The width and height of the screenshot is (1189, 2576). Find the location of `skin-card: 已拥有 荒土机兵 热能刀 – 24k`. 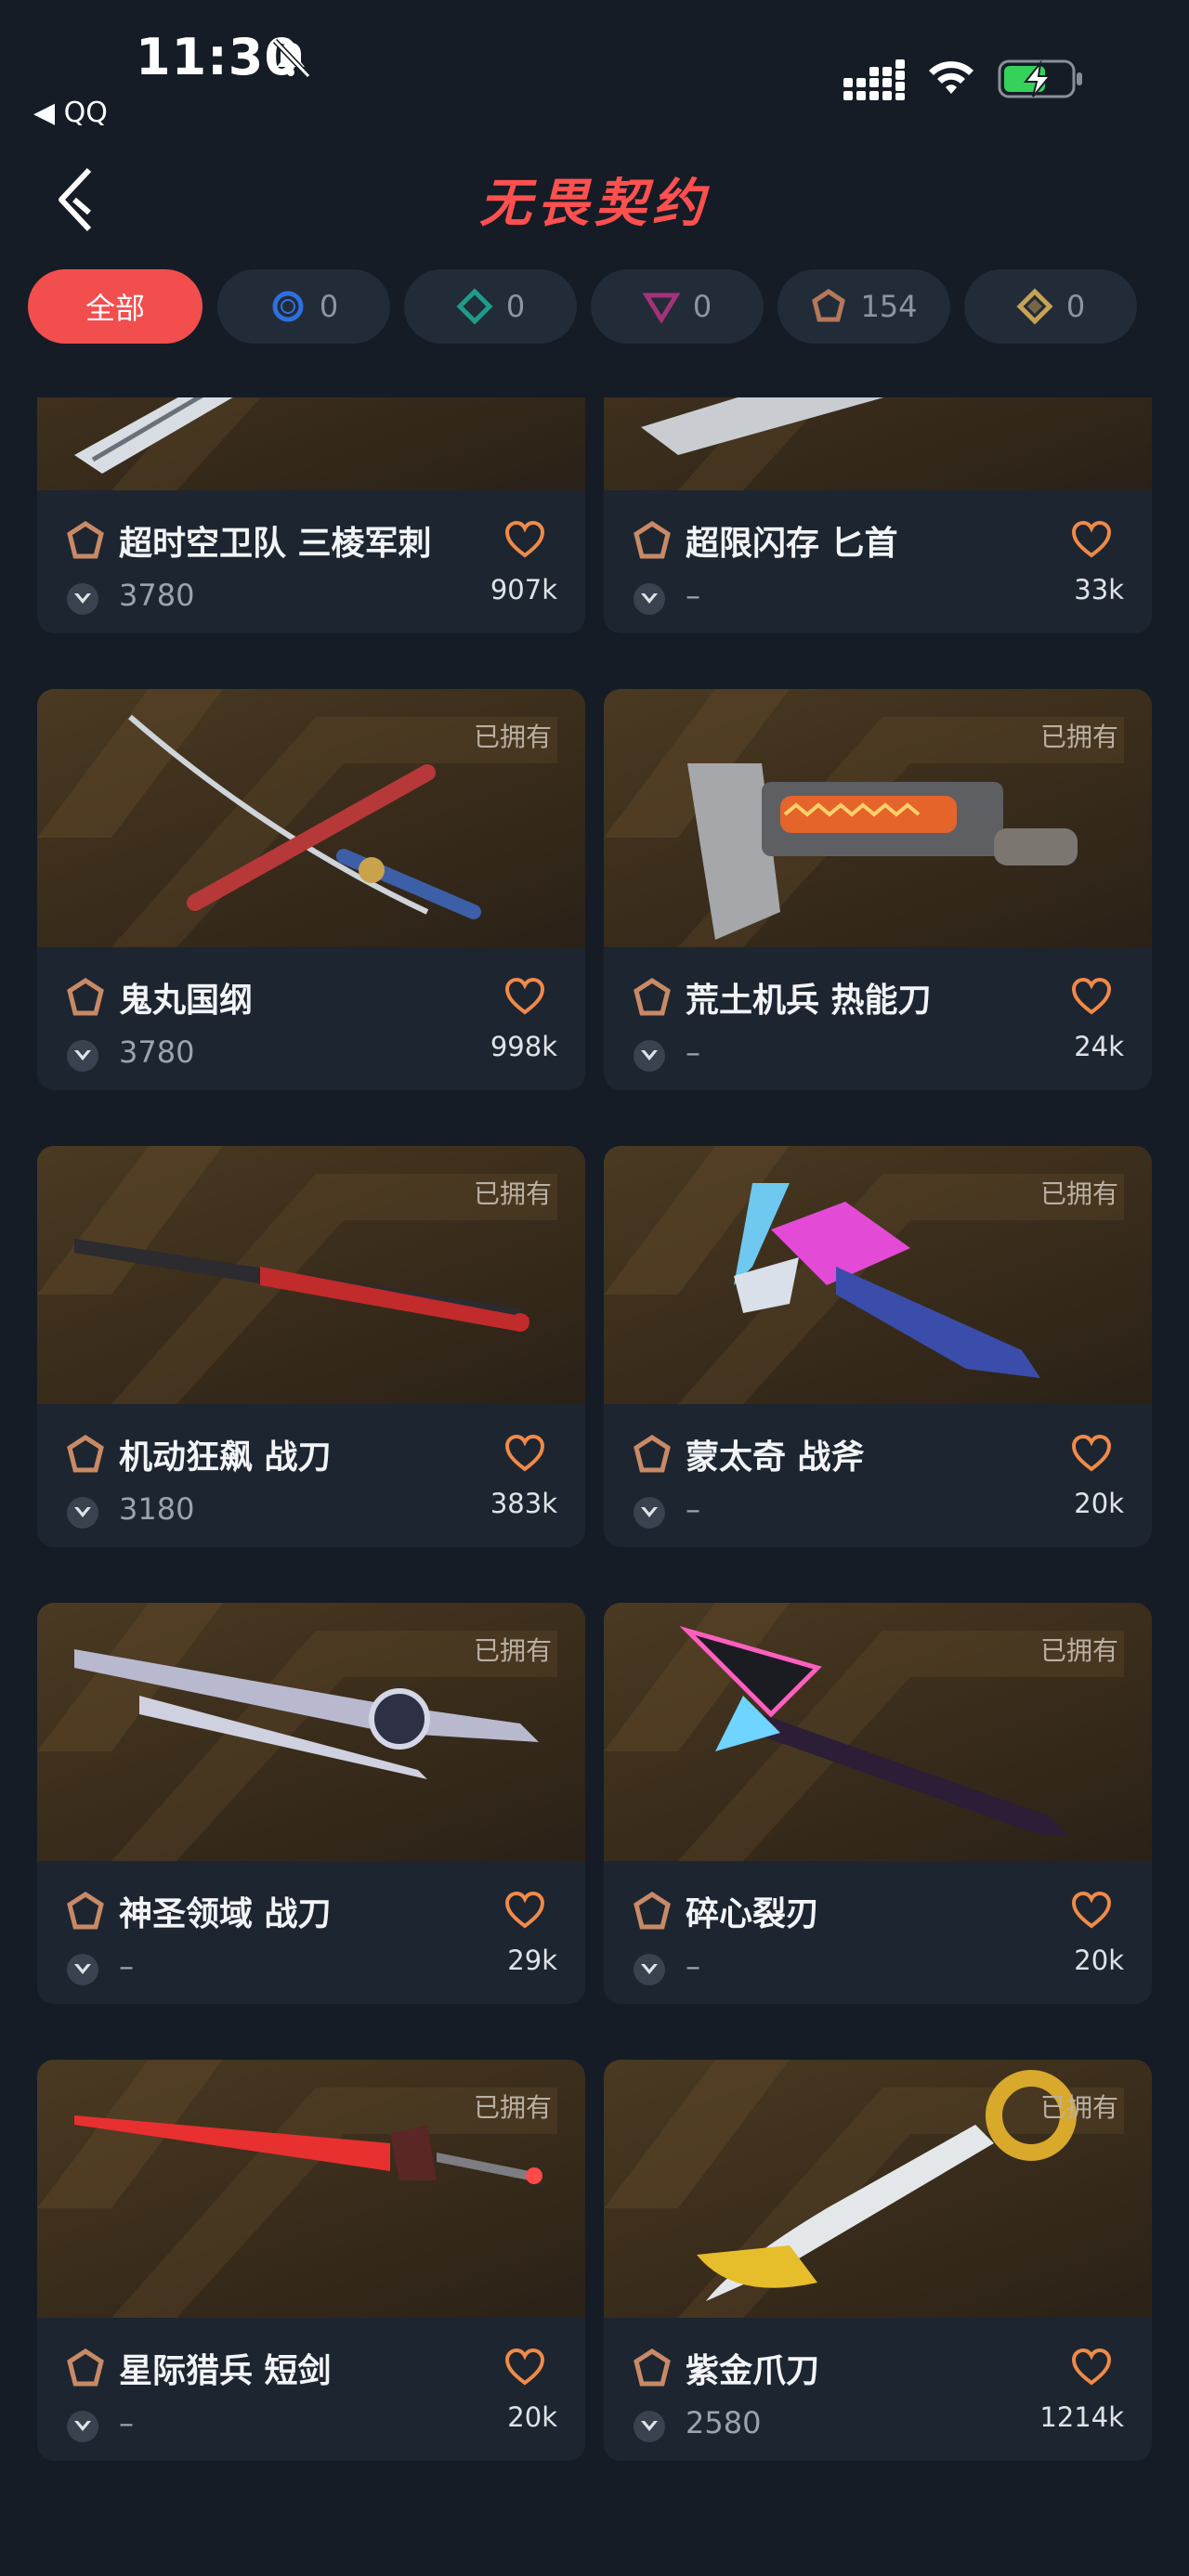

skin-card: 已拥有 荒土机兵 热能刀 – 24k is located at coordinates (878, 890).